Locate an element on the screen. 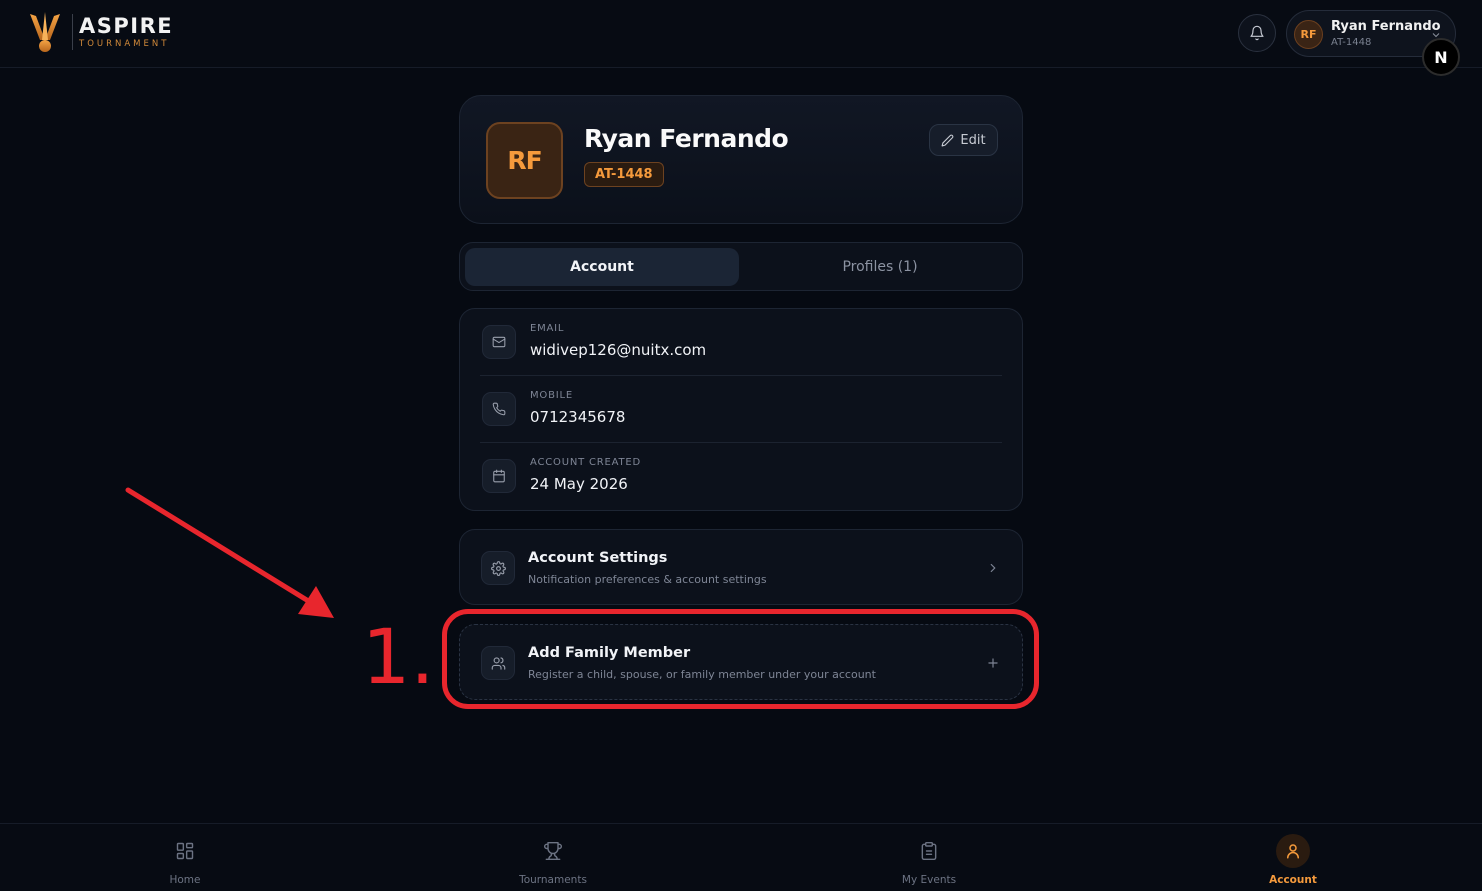  nav-my-events-label: My Events is located at coordinates (929, 880).